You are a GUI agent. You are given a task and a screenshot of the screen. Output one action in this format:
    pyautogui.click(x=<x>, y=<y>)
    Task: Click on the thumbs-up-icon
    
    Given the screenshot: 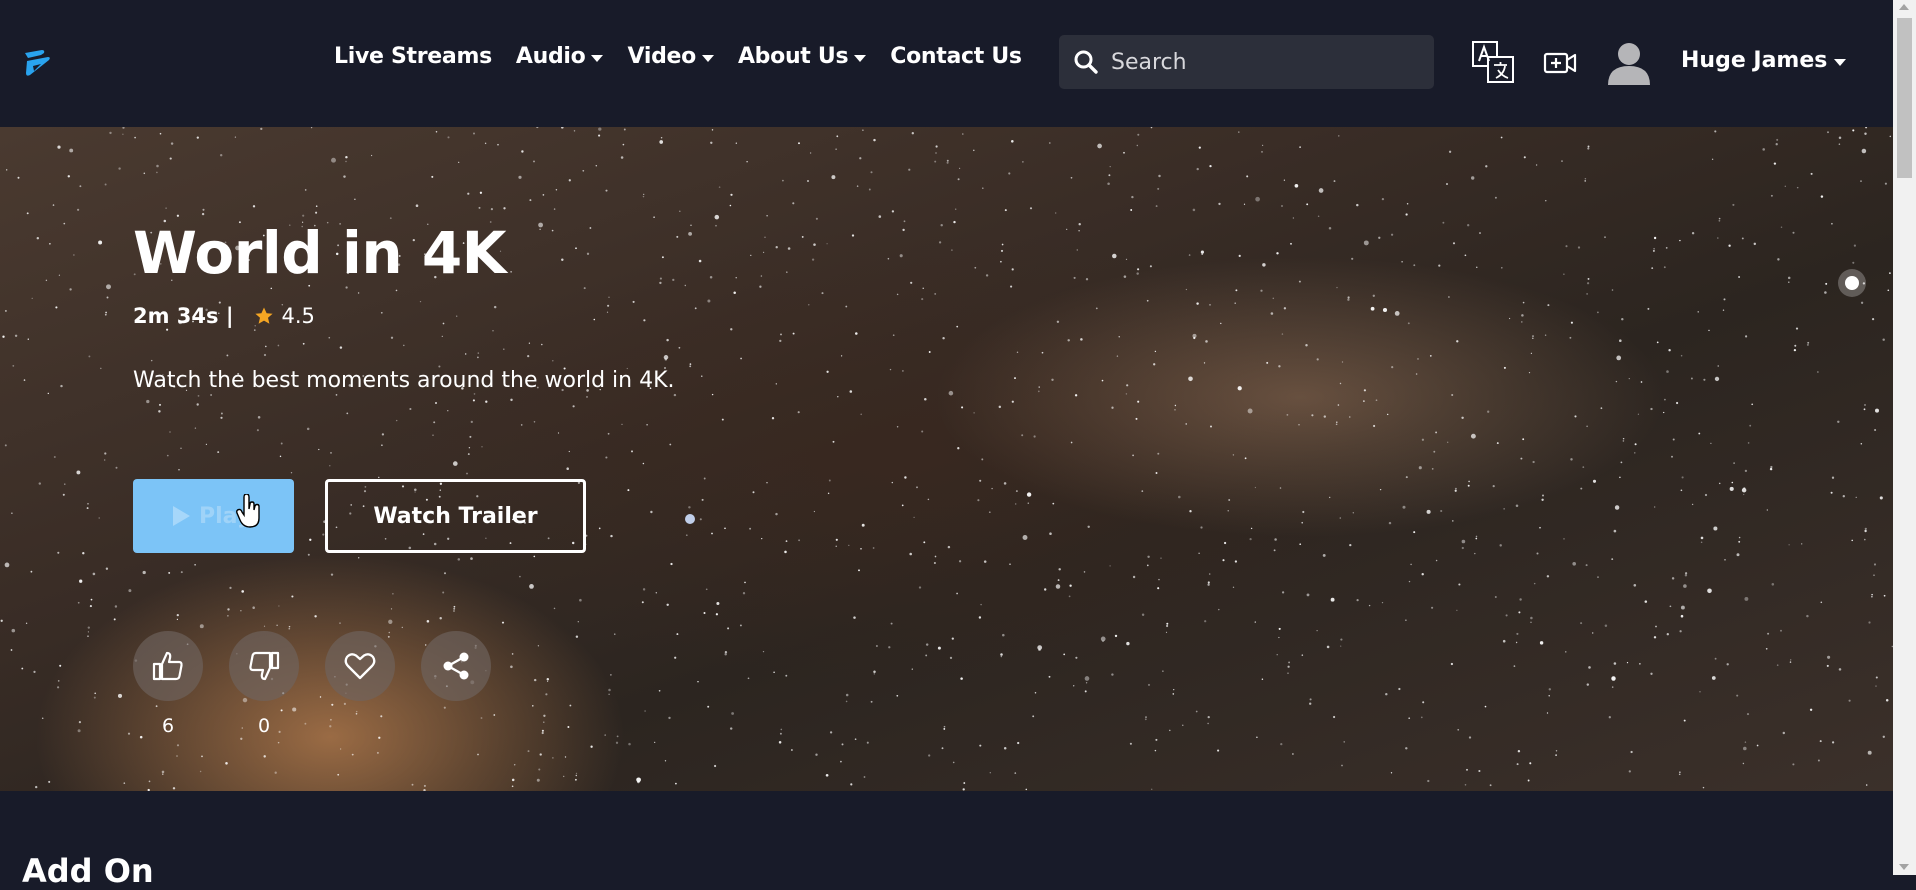 What is the action you would take?
    pyautogui.click(x=167, y=666)
    